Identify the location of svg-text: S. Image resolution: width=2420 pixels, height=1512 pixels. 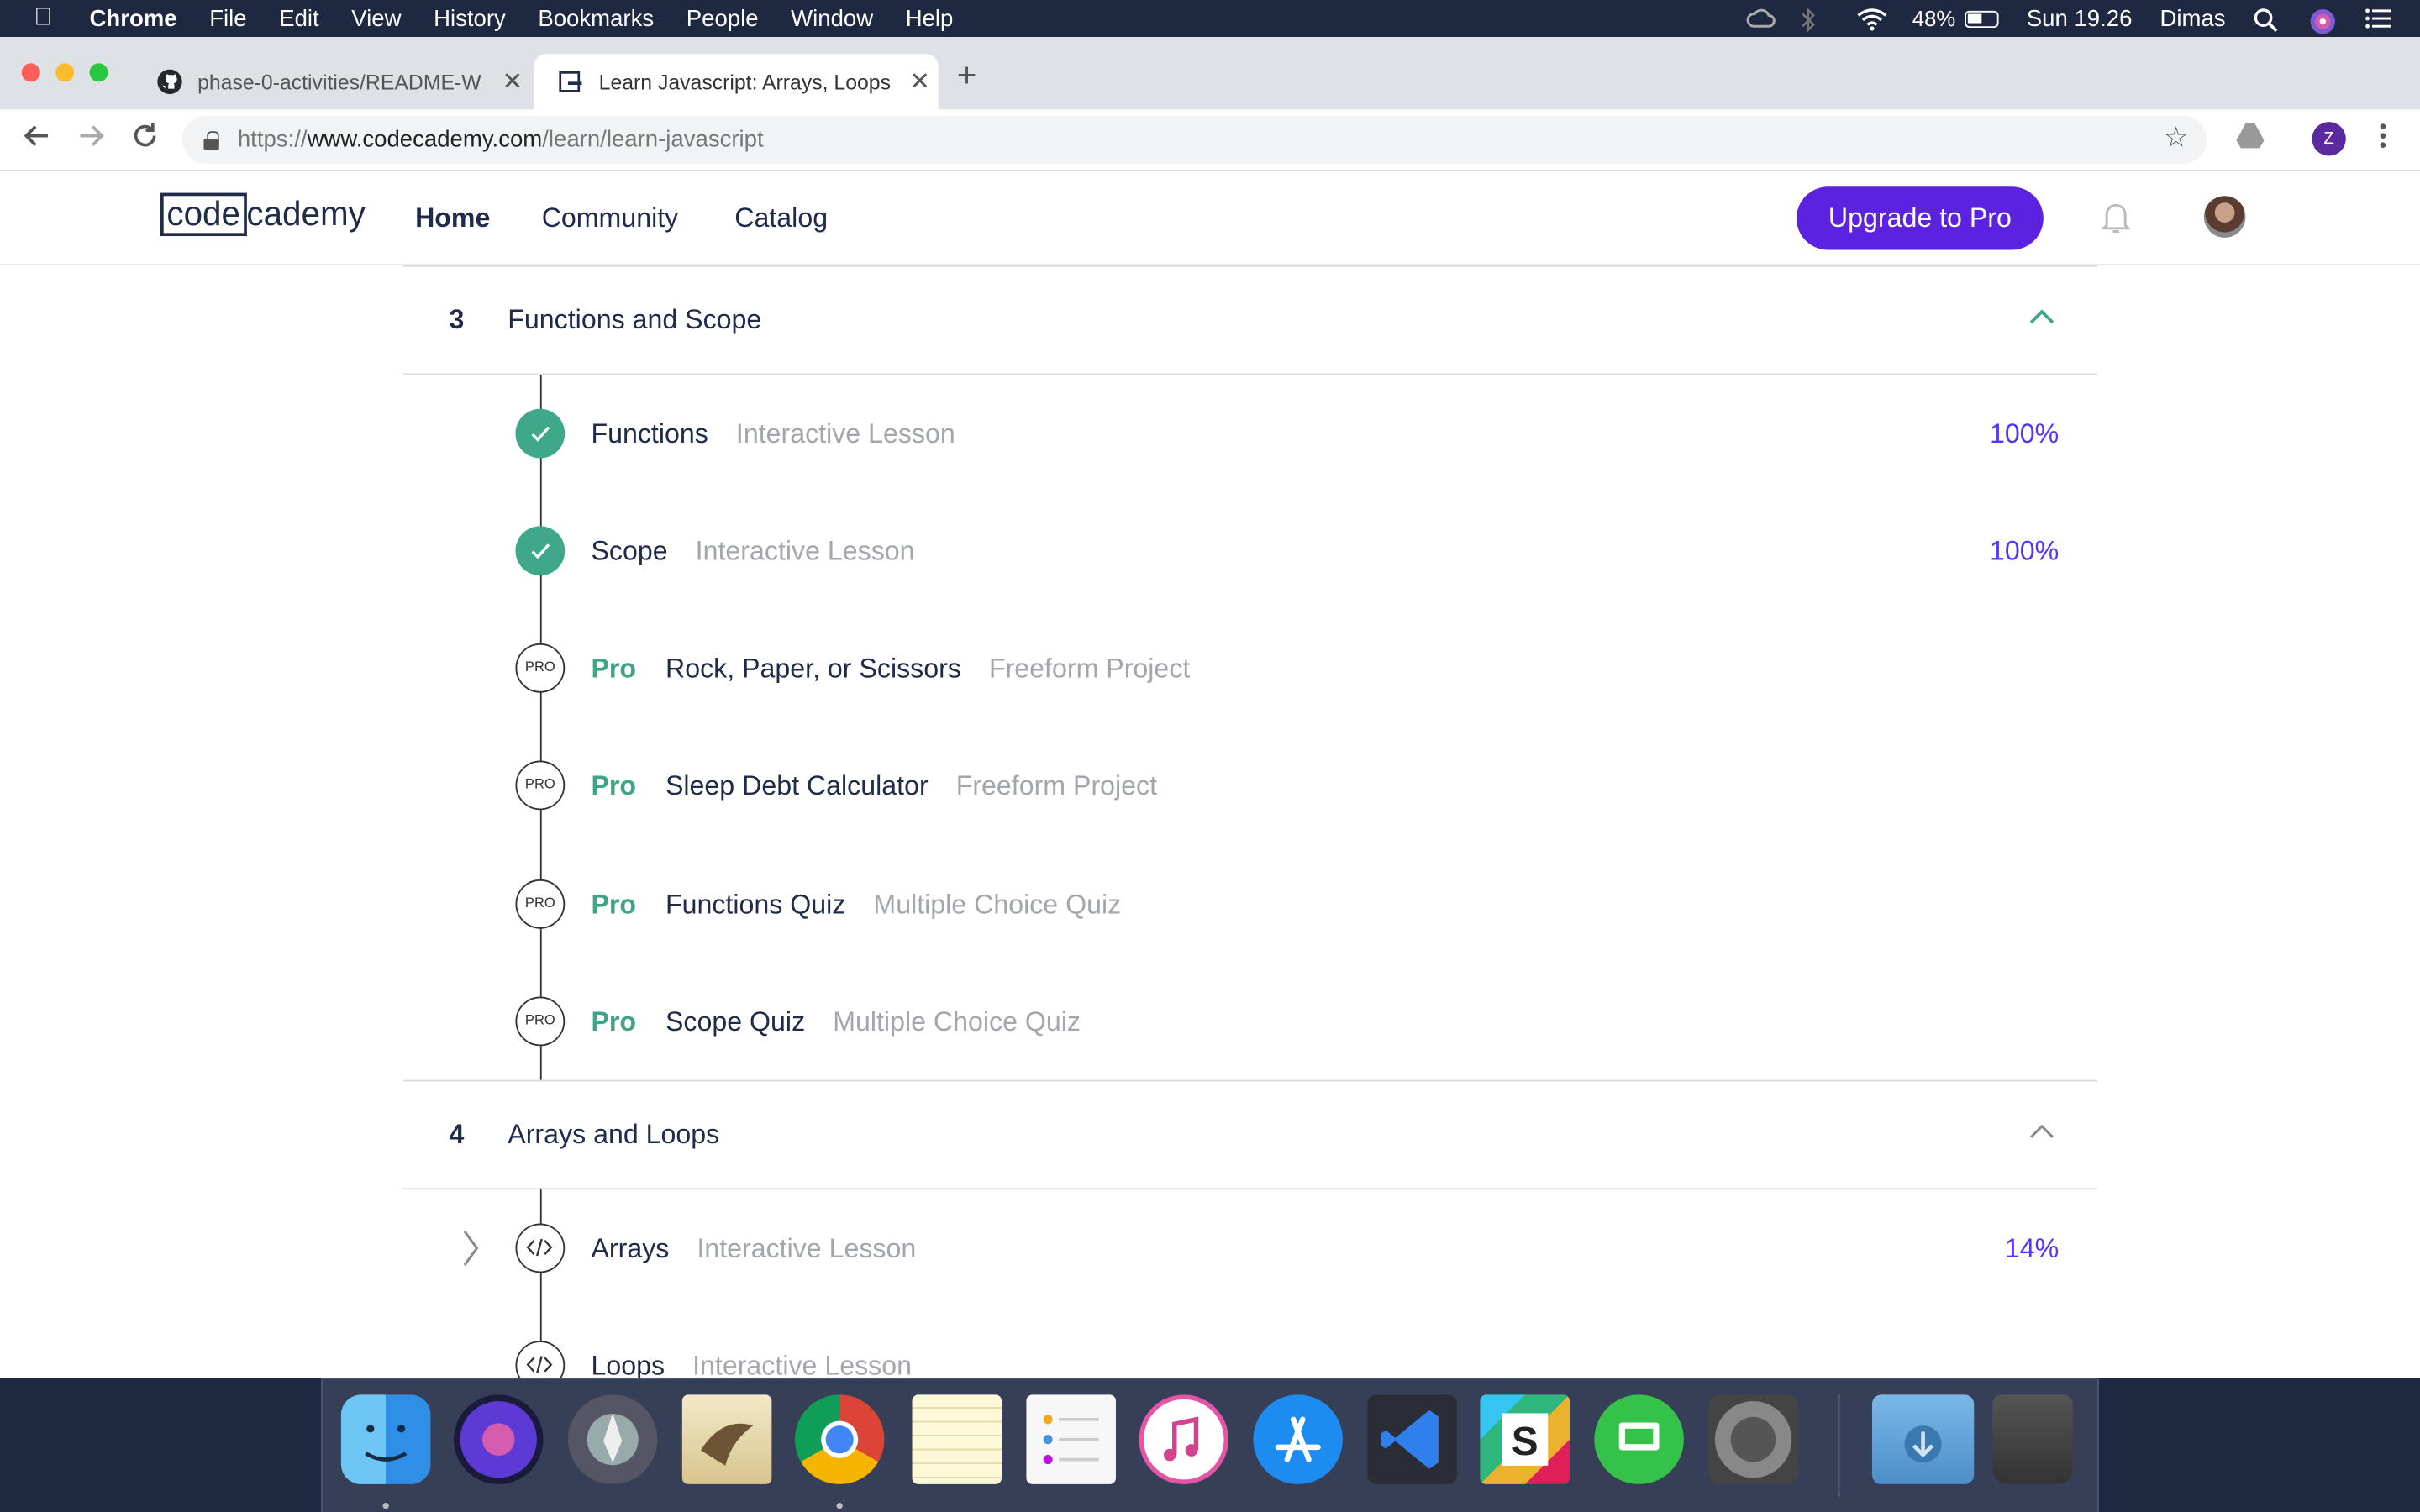
(1526, 1442).